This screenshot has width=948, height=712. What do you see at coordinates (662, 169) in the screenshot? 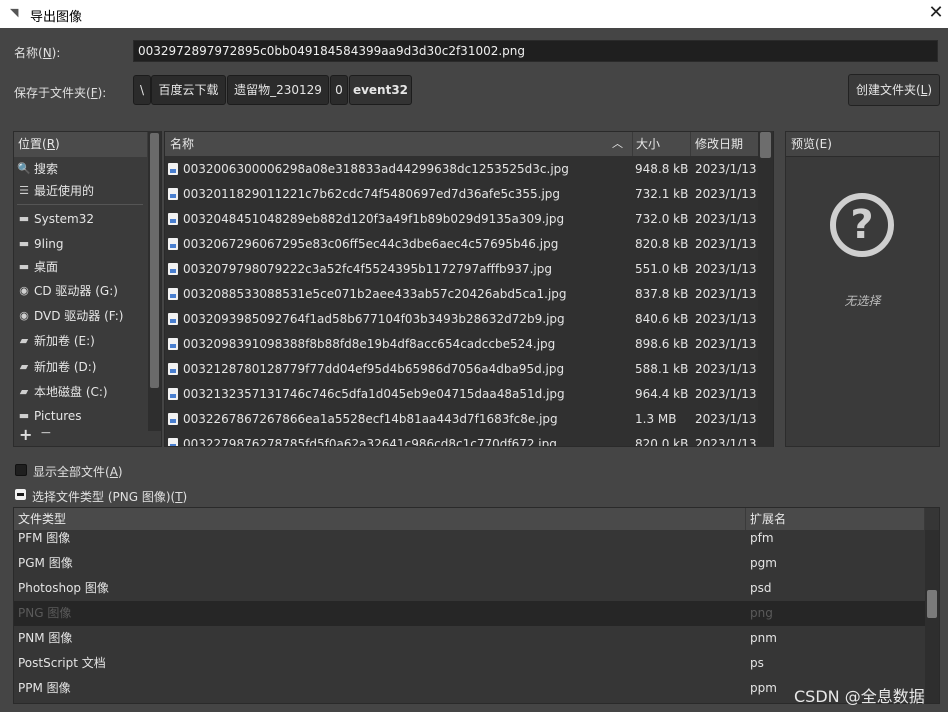
I see `file-size: 948.8 kB` at bounding box center [662, 169].